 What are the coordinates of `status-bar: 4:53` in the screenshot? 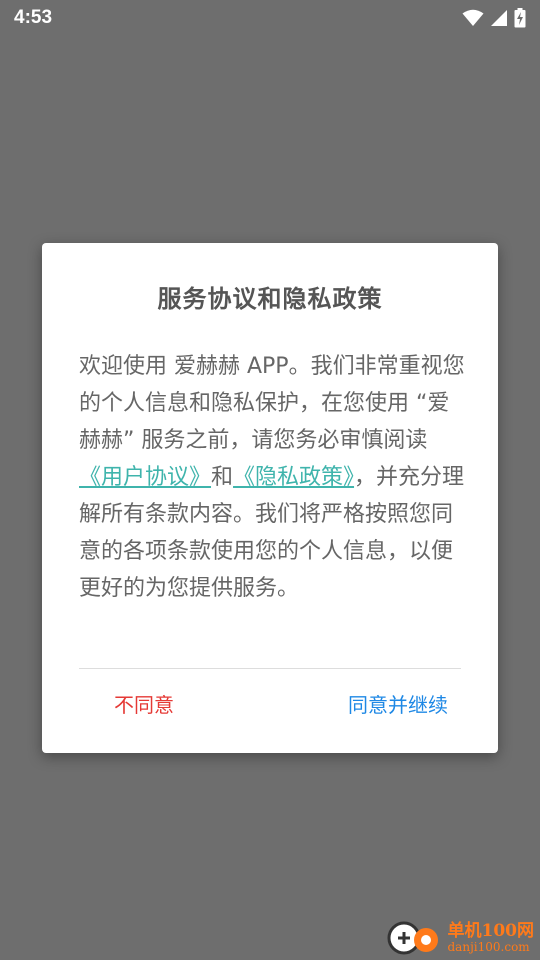 It's located at (270, 18).